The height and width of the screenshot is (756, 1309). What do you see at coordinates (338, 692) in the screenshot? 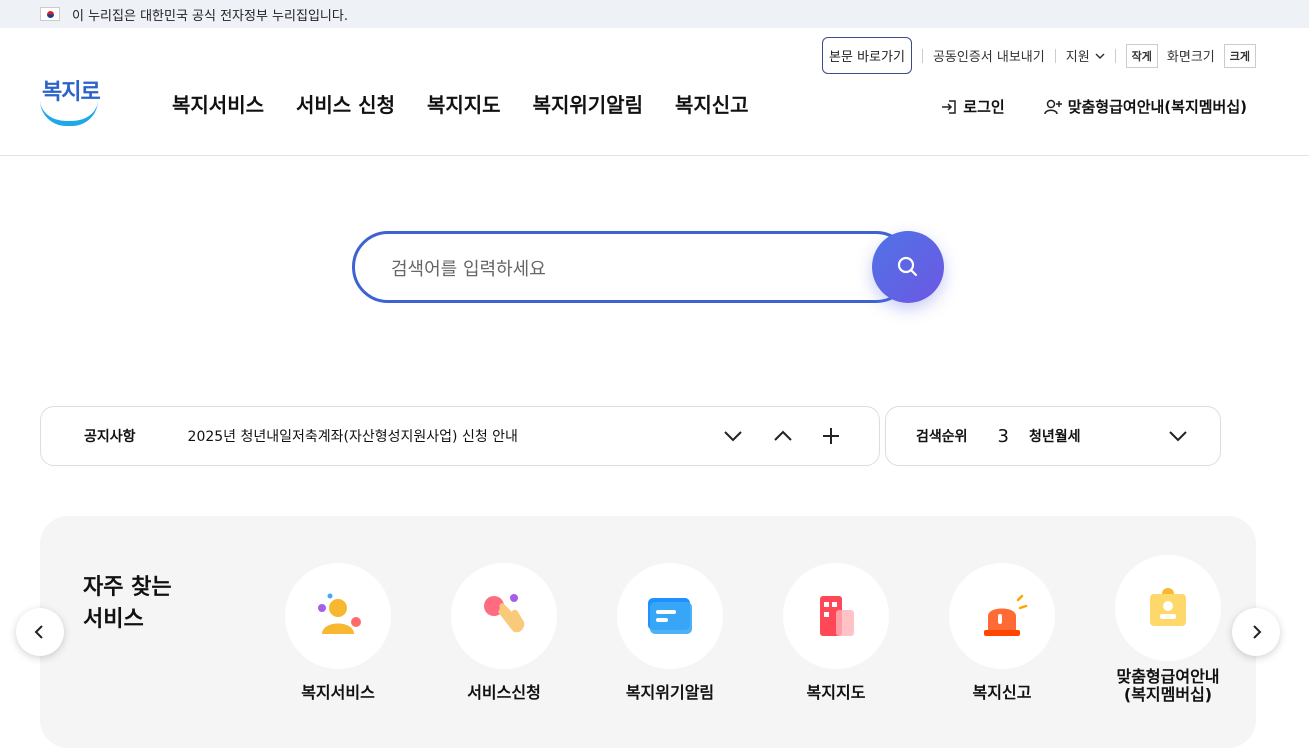
I see `service-label: 복지서비스` at bounding box center [338, 692].